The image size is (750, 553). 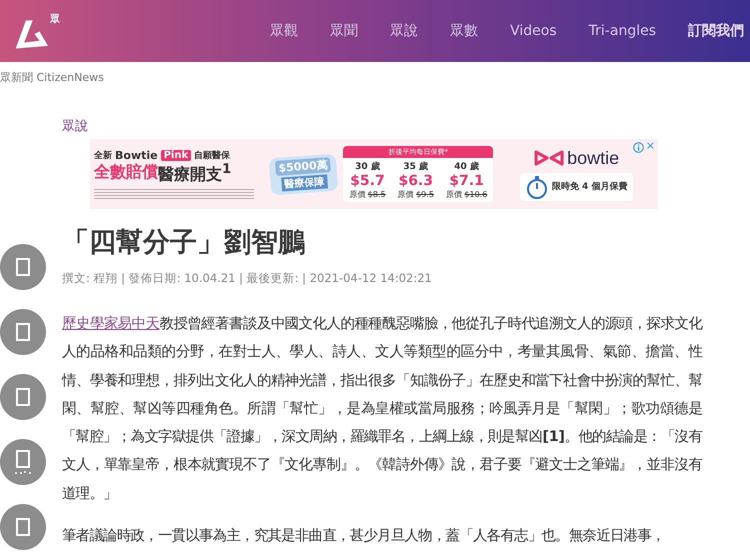 What do you see at coordinates (415, 181) in the screenshot?
I see `price: $6.3` at bounding box center [415, 181].